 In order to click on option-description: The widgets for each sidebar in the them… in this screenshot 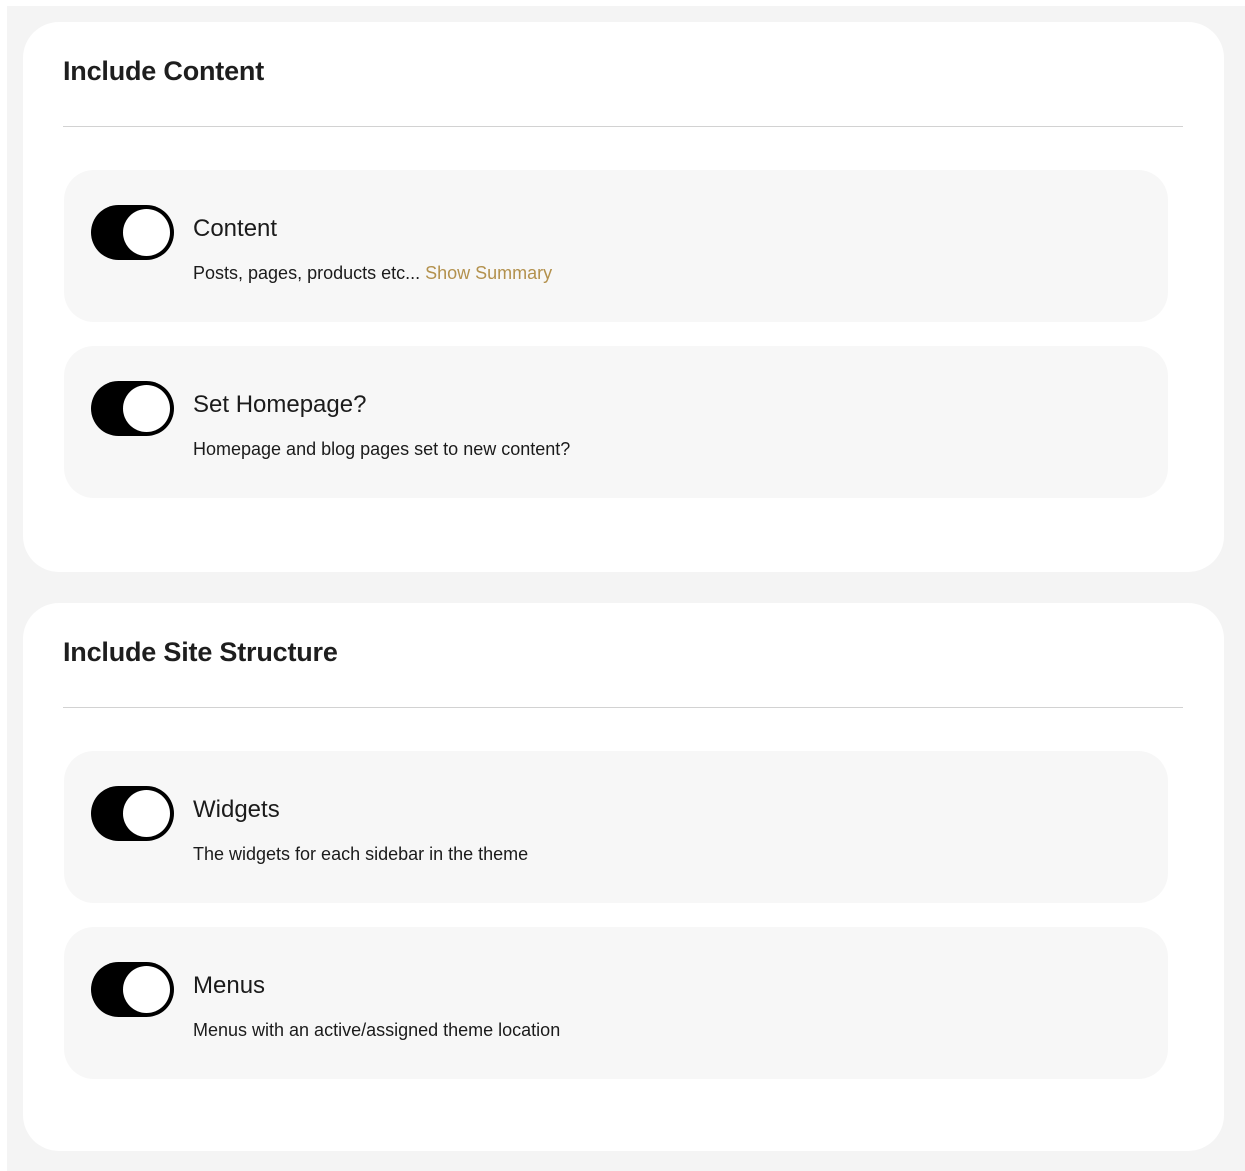, I will do `click(361, 854)`.